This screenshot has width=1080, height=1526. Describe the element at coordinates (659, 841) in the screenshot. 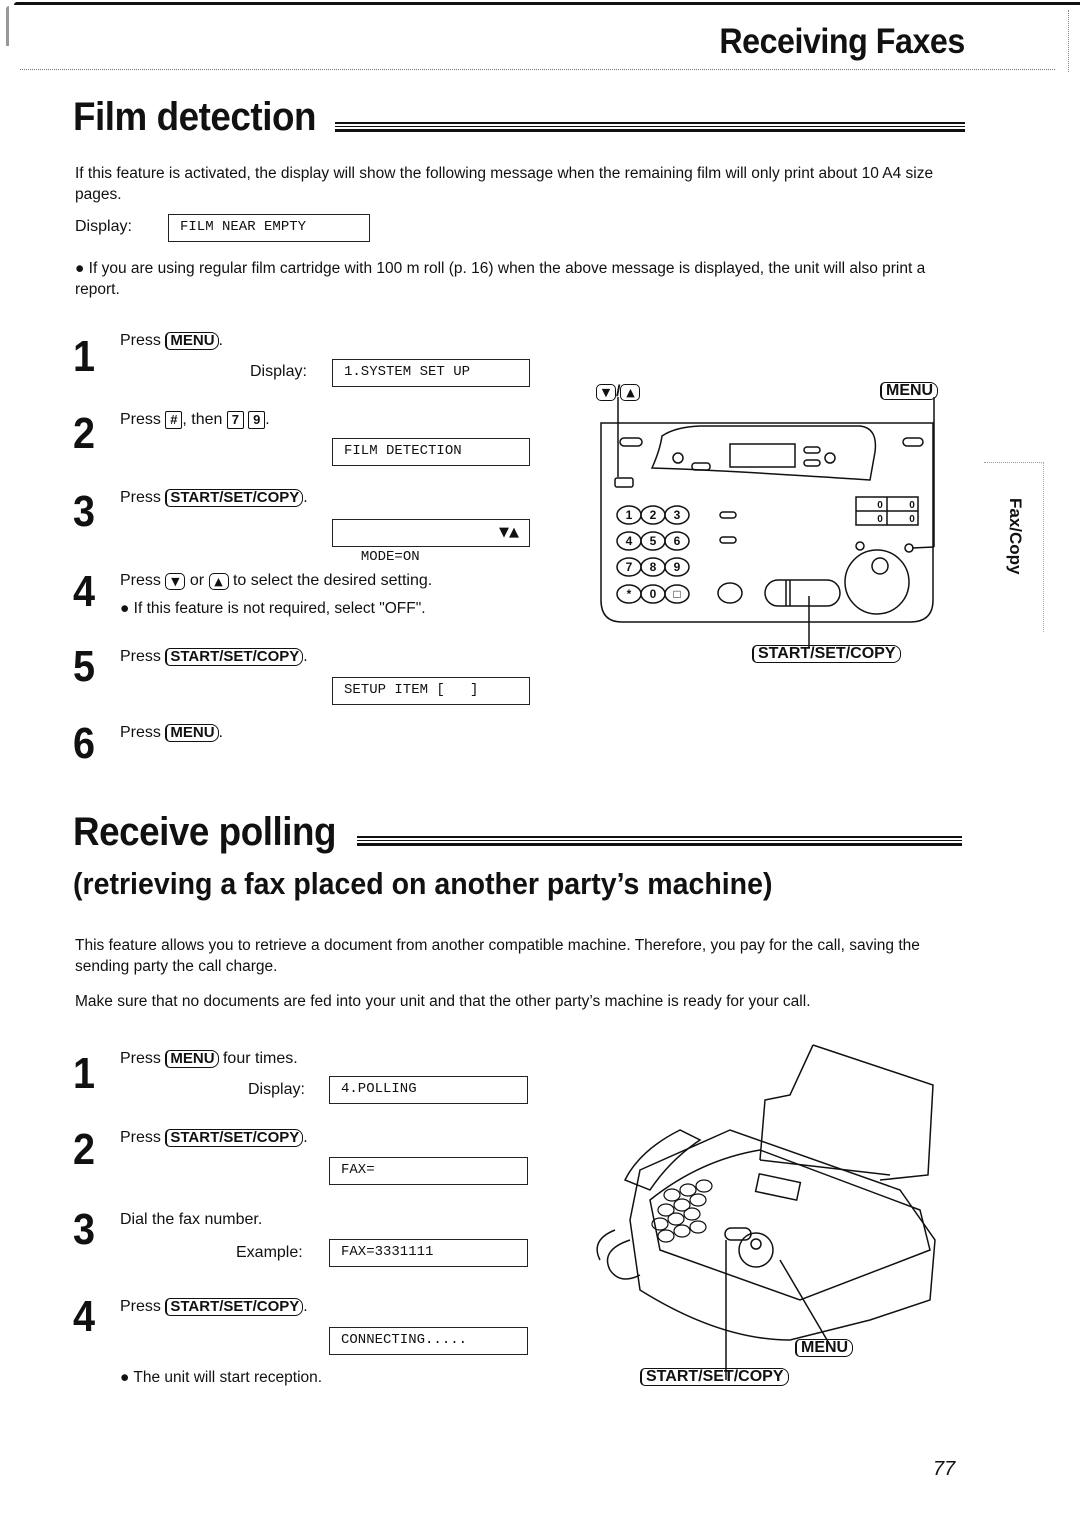

I see `title-rule` at that location.